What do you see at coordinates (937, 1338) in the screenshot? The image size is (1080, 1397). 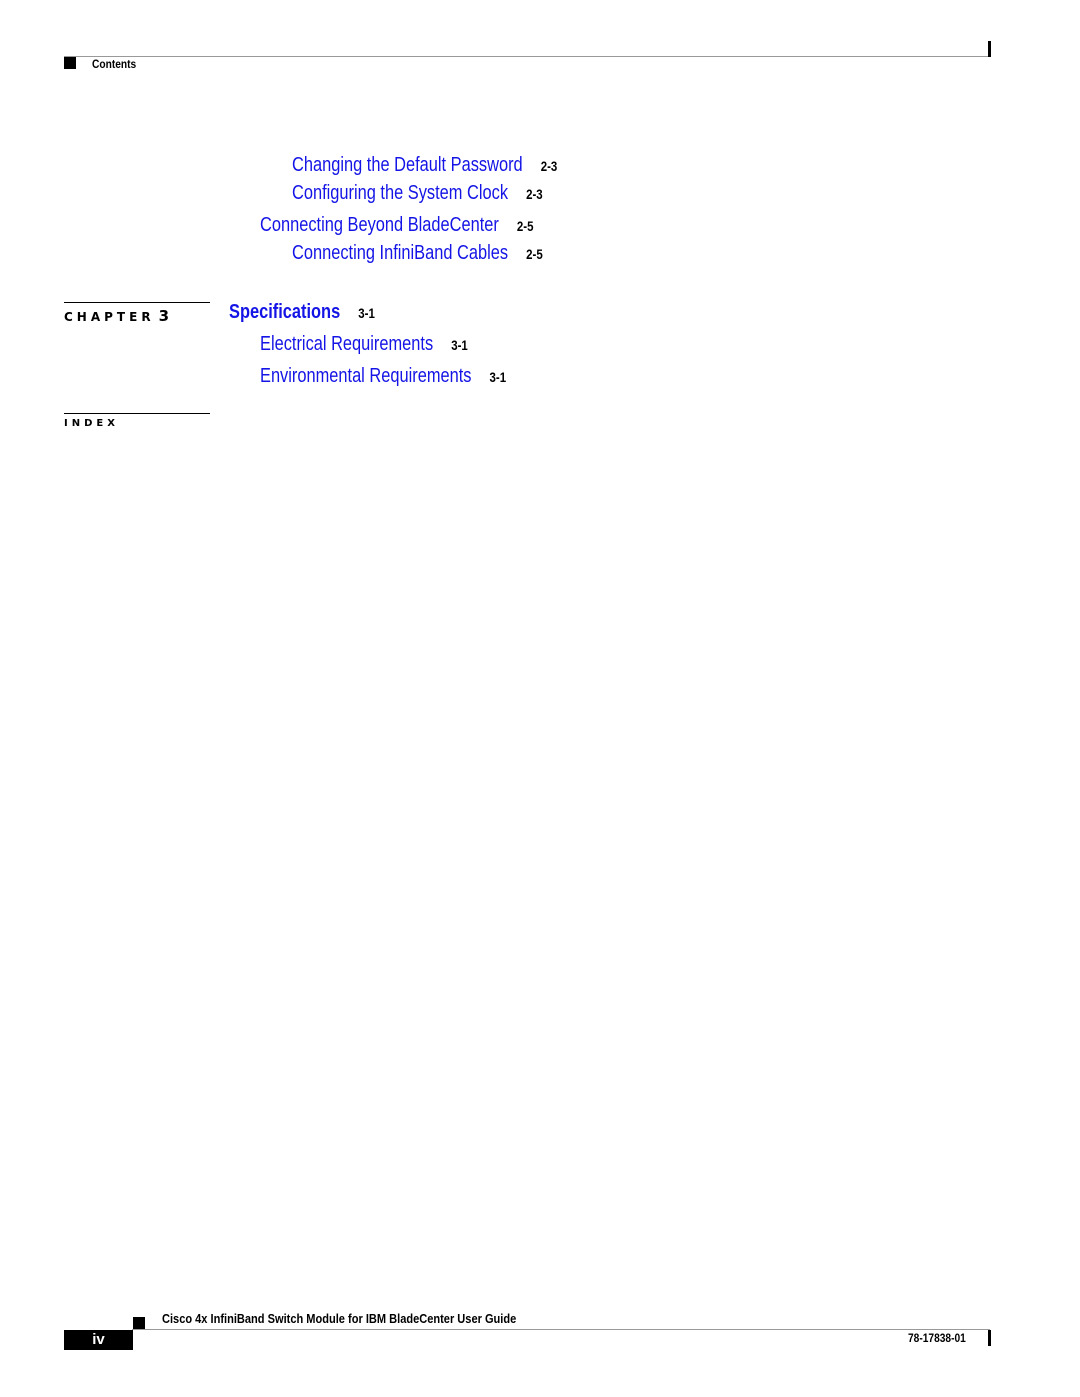 I see `footer-doc-number: 78-17838-01` at bounding box center [937, 1338].